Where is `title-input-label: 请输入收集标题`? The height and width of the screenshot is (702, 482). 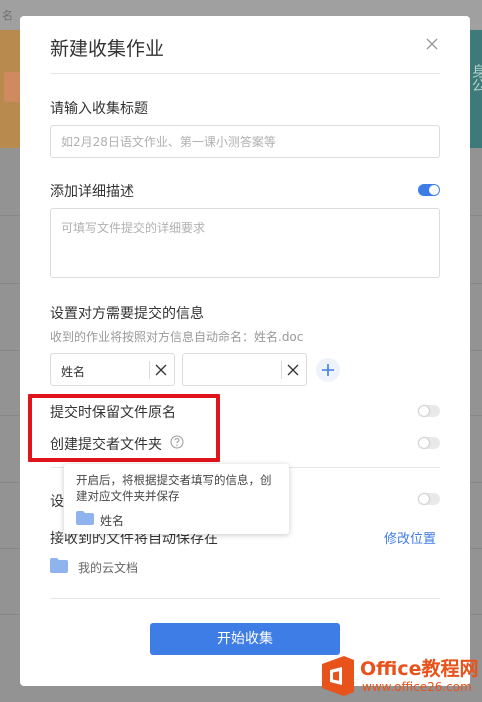 title-input-label: 请输入收集标题 is located at coordinates (99, 109).